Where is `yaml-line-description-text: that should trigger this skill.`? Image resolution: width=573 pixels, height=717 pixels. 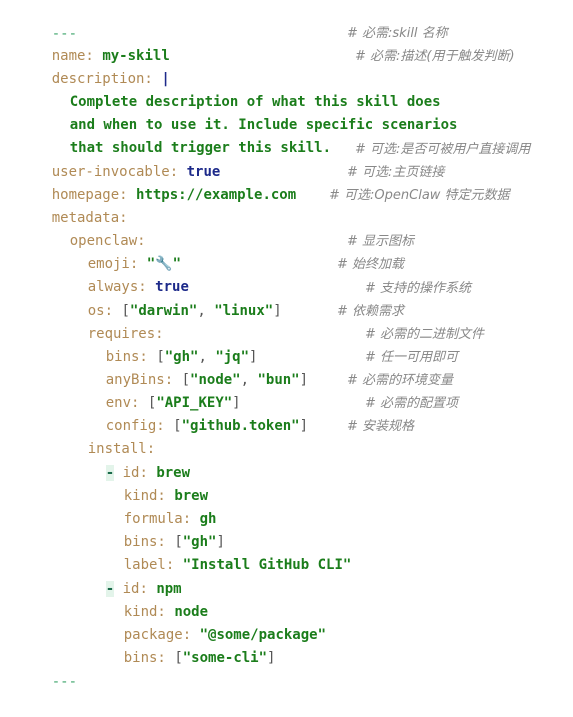 yaml-line-description-text: that should trigger this skill. is located at coordinates (304, 135).